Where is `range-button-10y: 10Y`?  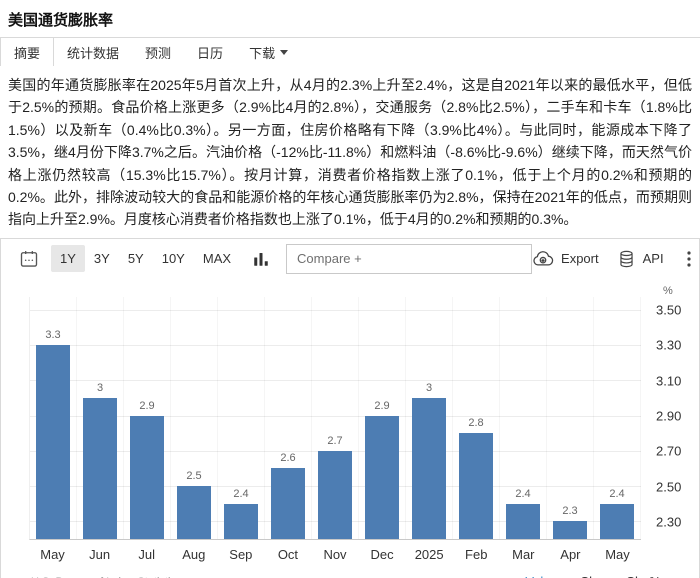 range-button-10y: 10Y is located at coordinates (173, 258).